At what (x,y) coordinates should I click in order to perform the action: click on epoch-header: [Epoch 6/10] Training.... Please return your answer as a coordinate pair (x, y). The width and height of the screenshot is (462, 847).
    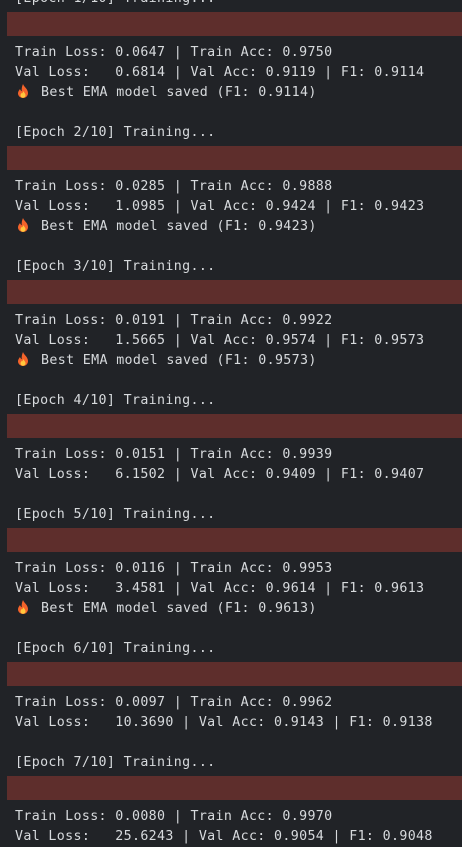
    Looking at the image, I should click on (115, 648).